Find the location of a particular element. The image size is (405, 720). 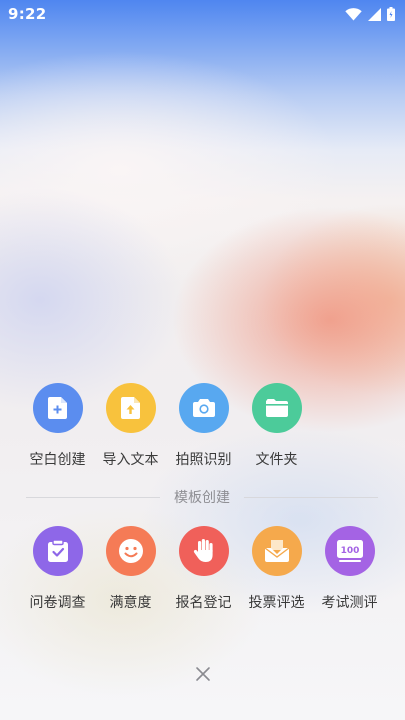

voting-icon-circle is located at coordinates (276, 551).